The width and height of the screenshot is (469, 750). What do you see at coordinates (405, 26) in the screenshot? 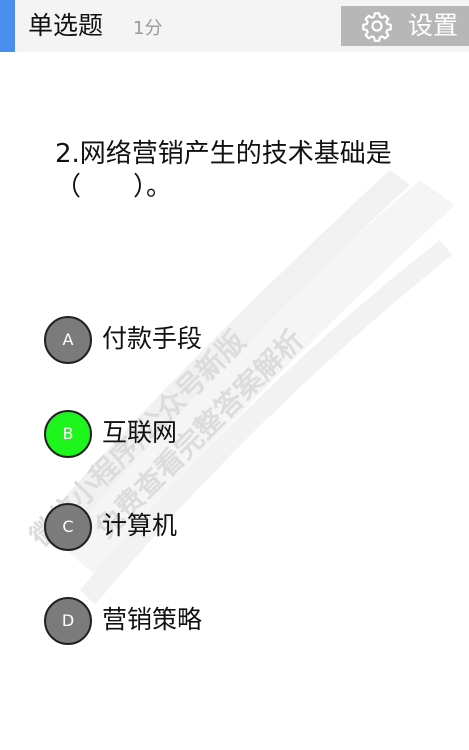
I see `settings-button: 设置` at bounding box center [405, 26].